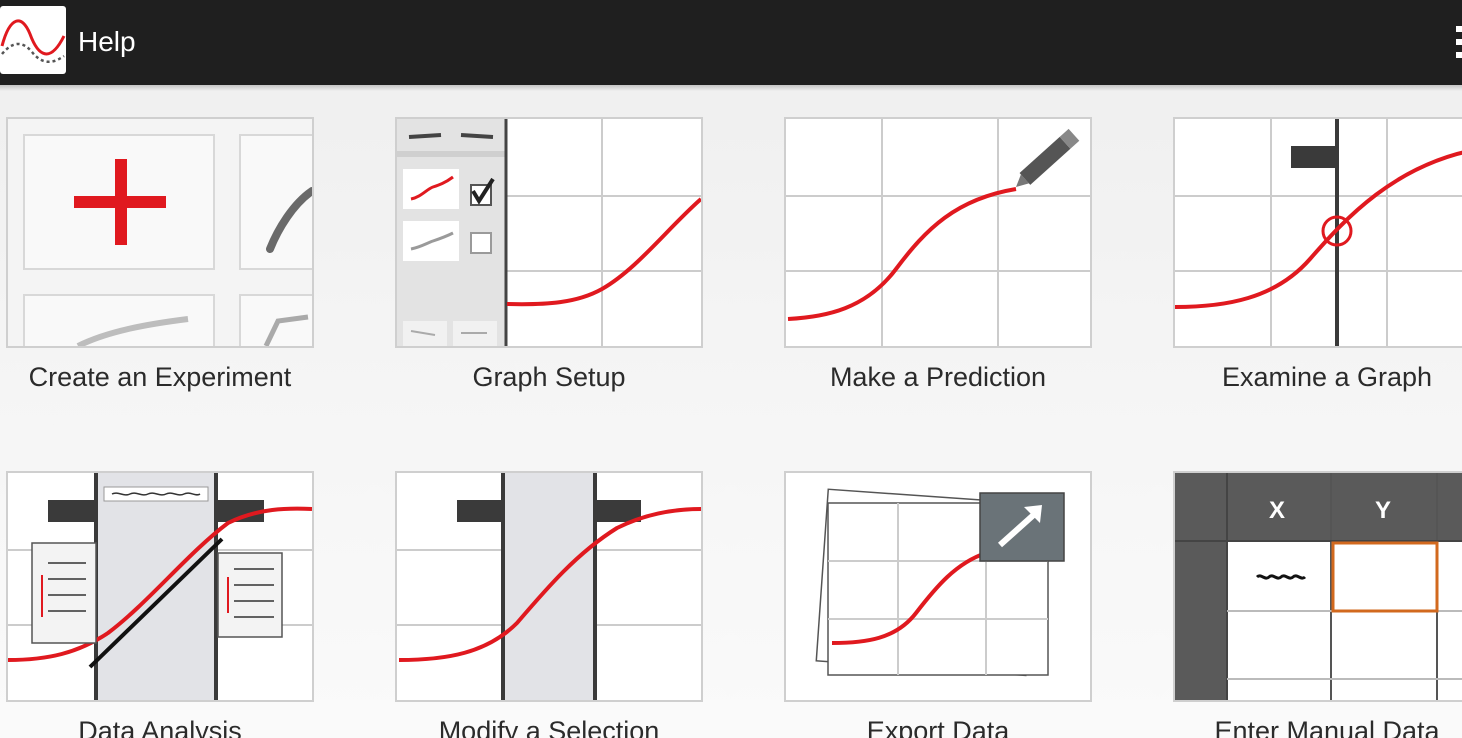  What do you see at coordinates (1327, 727) in the screenshot?
I see `help-tile-label: Enter Manual Data` at bounding box center [1327, 727].